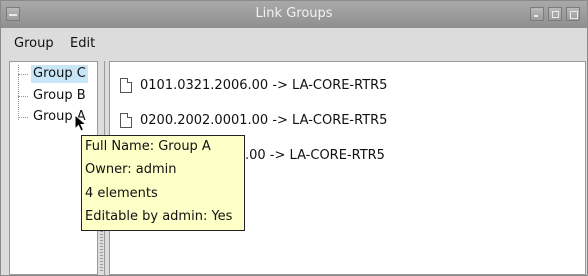 Image resolution: width=588 pixels, height=276 pixels. What do you see at coordinates (315, 155) in the screenshot?
I see `list-item-text: .00 -> LA-CORE-RTR5` at bounding box center [315, 155].